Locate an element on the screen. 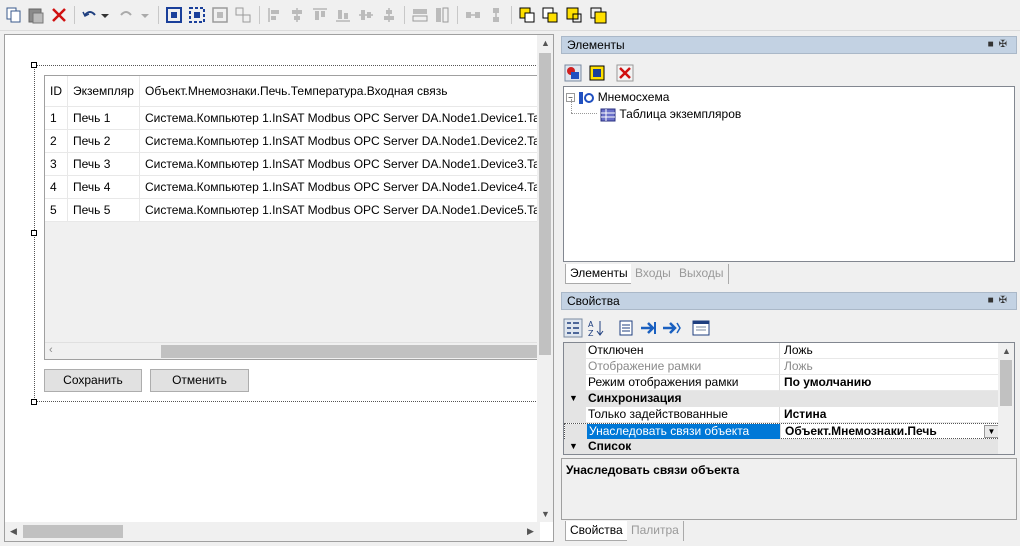  copy-icon is located at coordinates (14, 15).